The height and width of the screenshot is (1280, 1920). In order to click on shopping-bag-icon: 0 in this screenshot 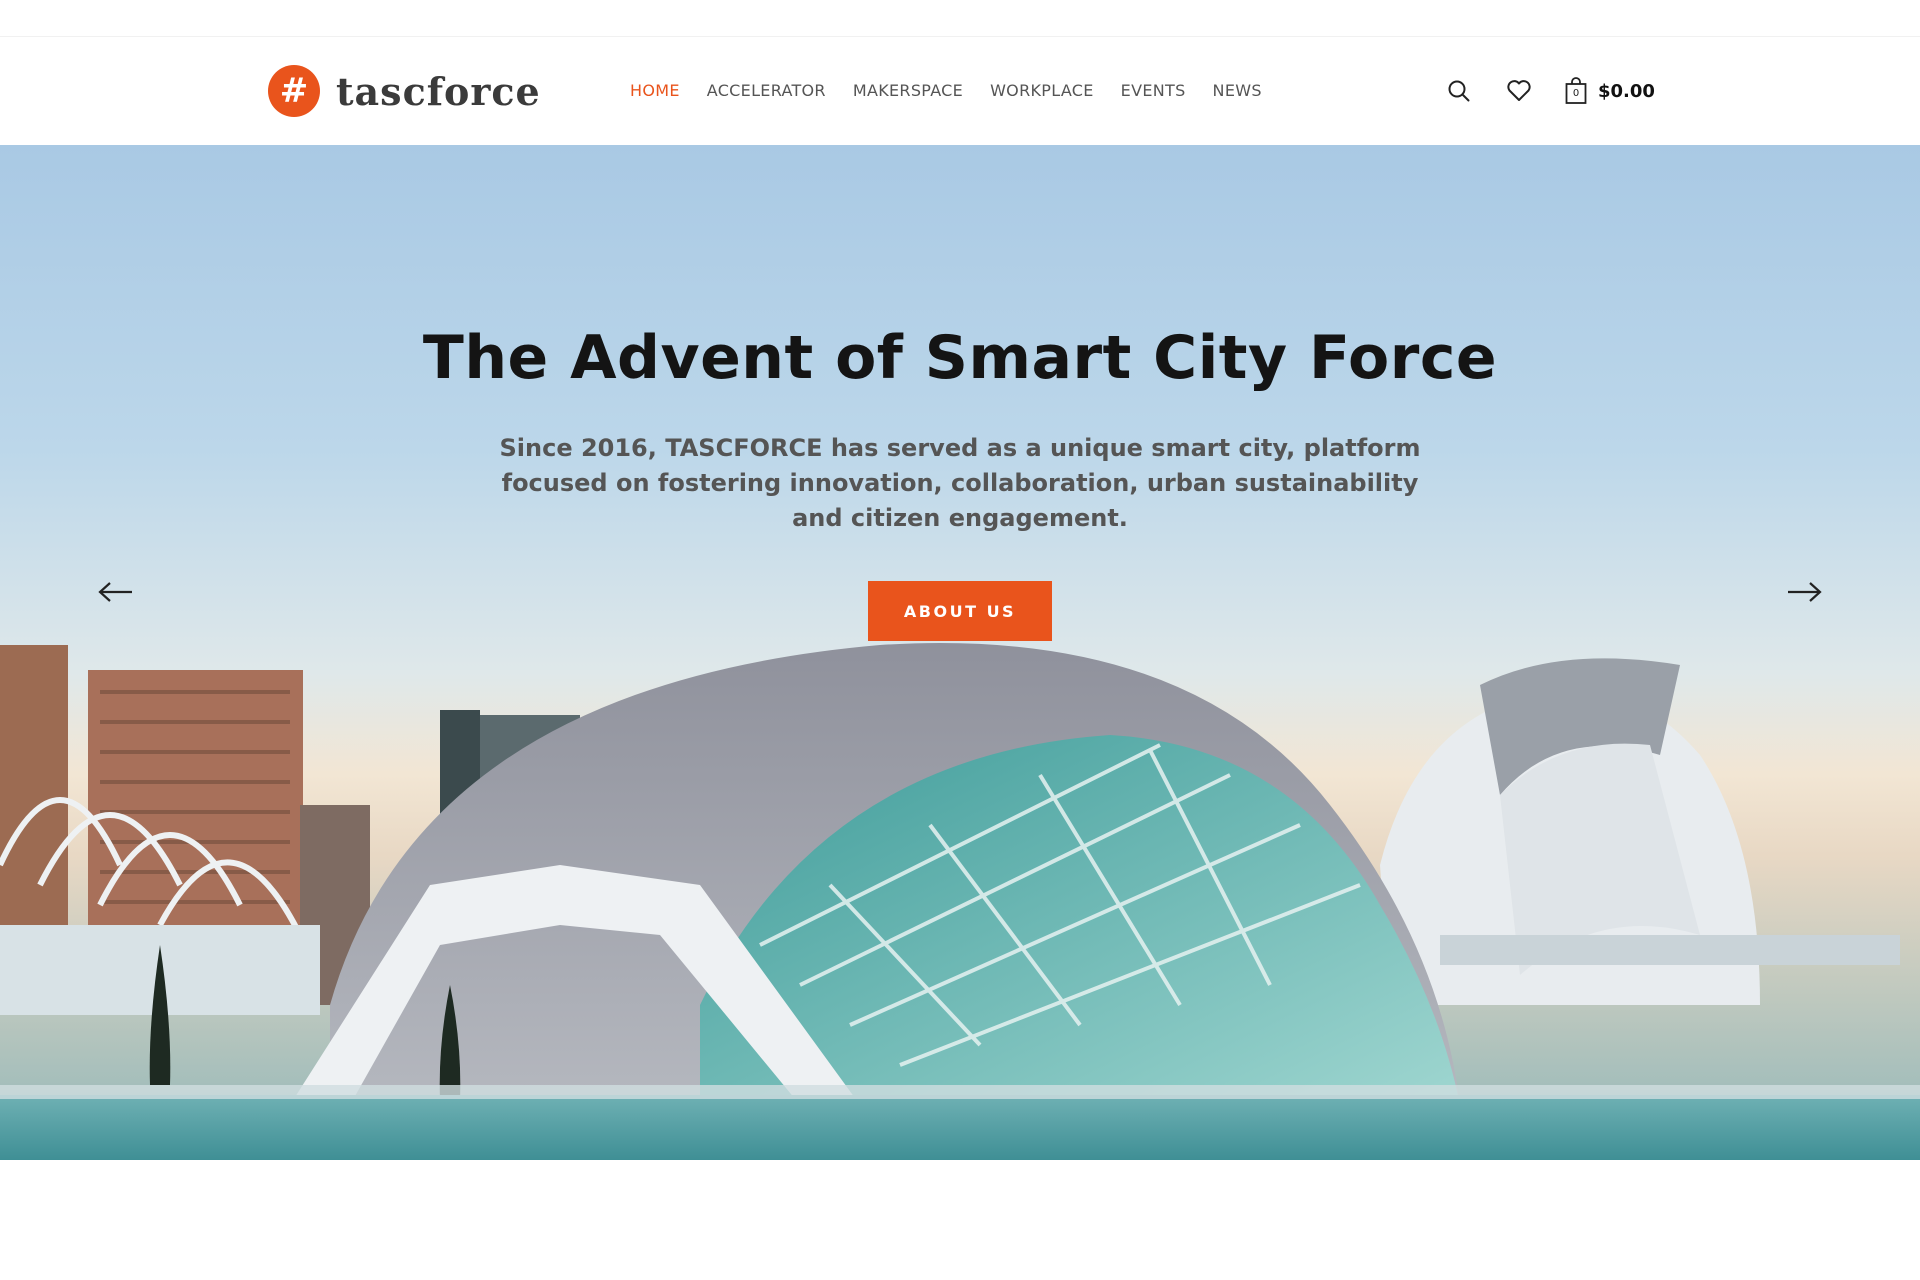, I will do `click(1576, 91)`.